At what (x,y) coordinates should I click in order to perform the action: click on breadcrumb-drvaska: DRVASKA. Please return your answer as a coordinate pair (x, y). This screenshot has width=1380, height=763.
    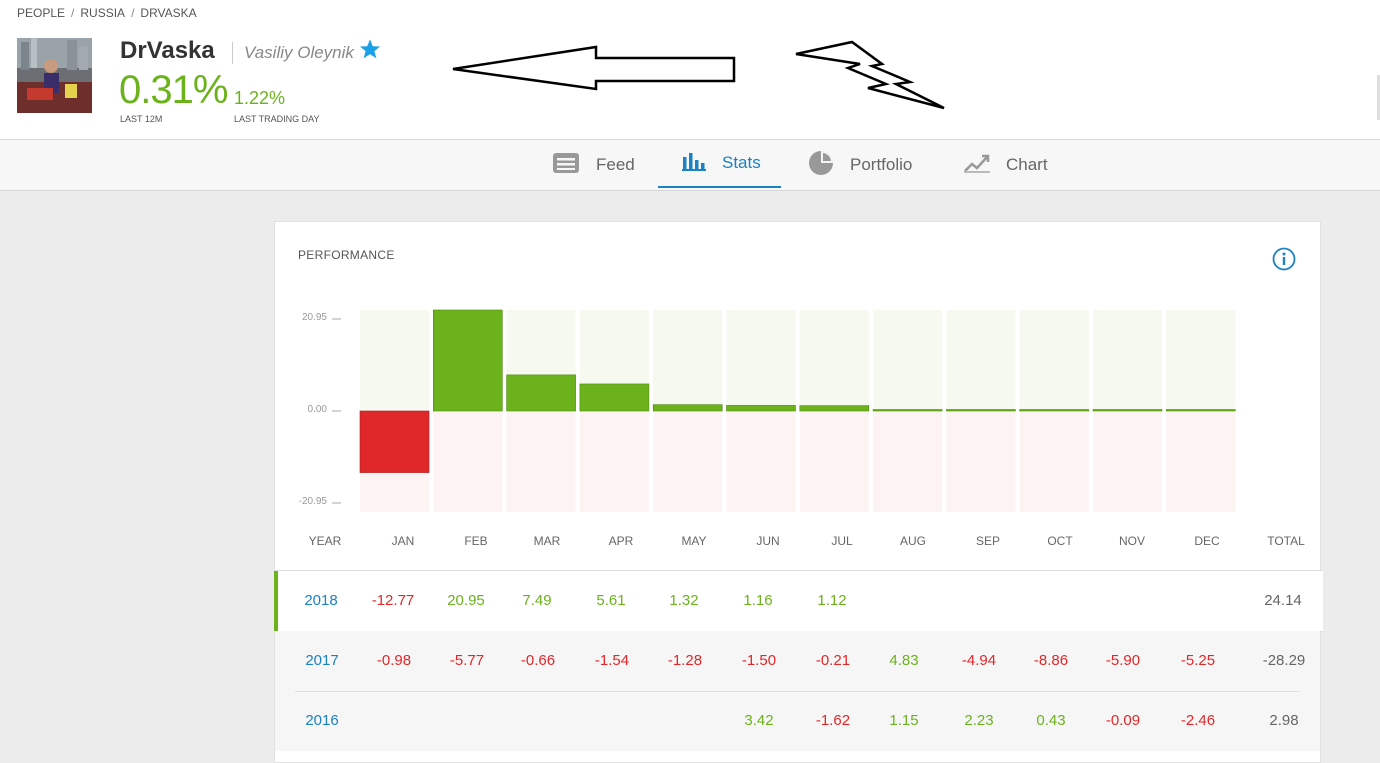
    Looking at the image, I should click on (168, 13).